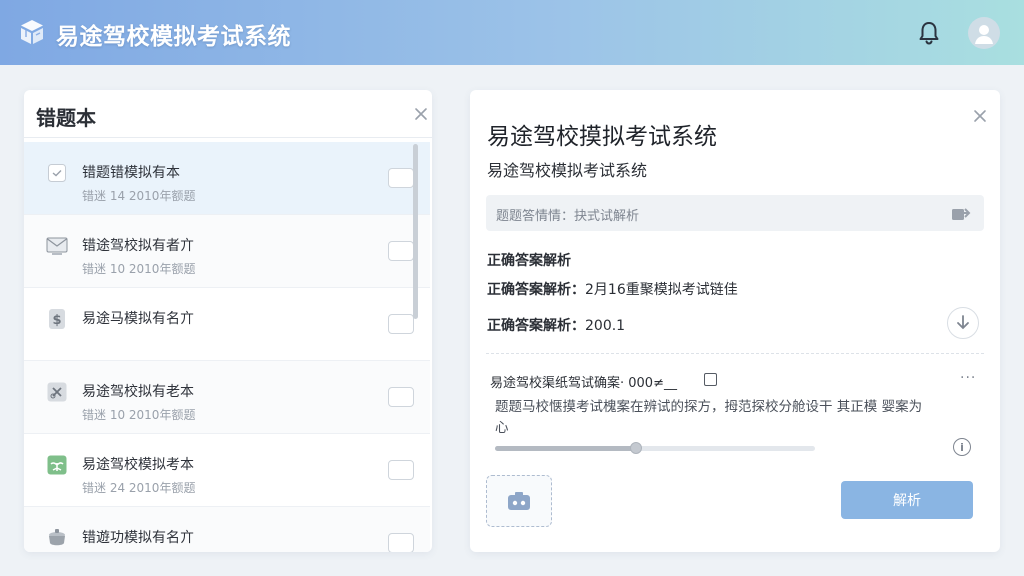 The height and width of the screenshot is (576, 1024). What do you see at coordinates (710, 379) in the screenshot?
I see `question-checkbox` at bounding box center [710, 379].